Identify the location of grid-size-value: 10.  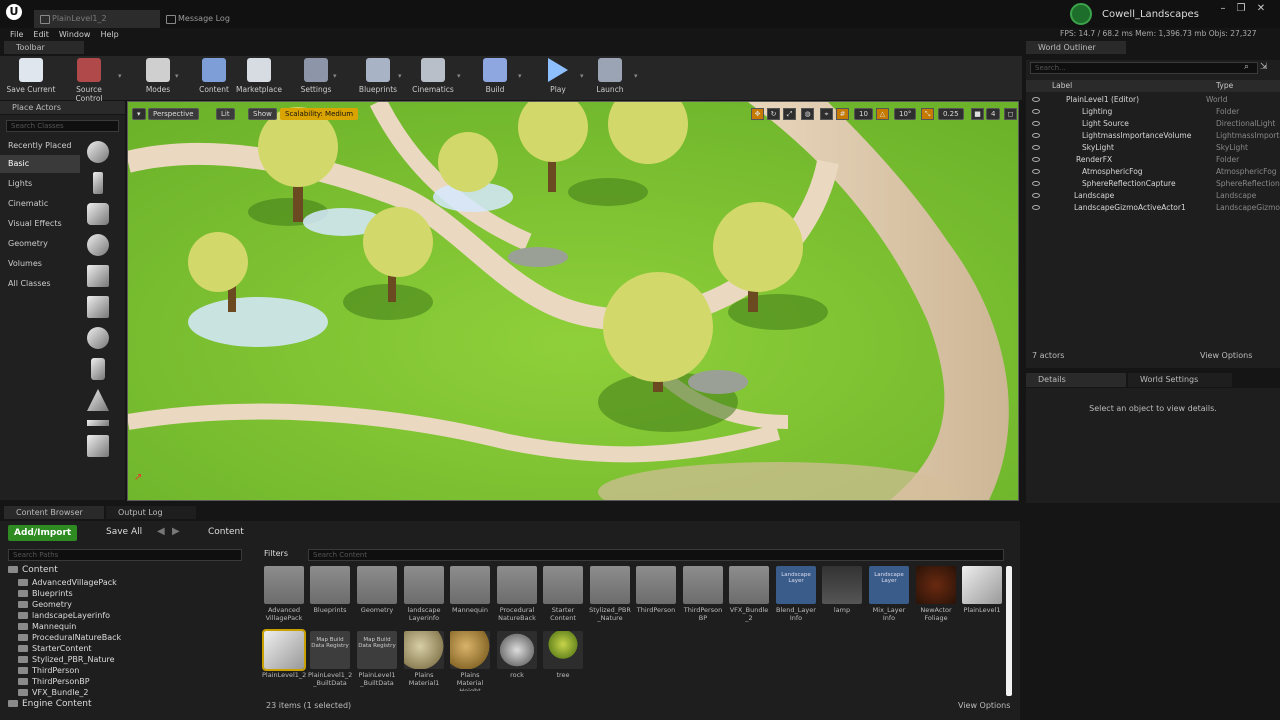
(863, 114).